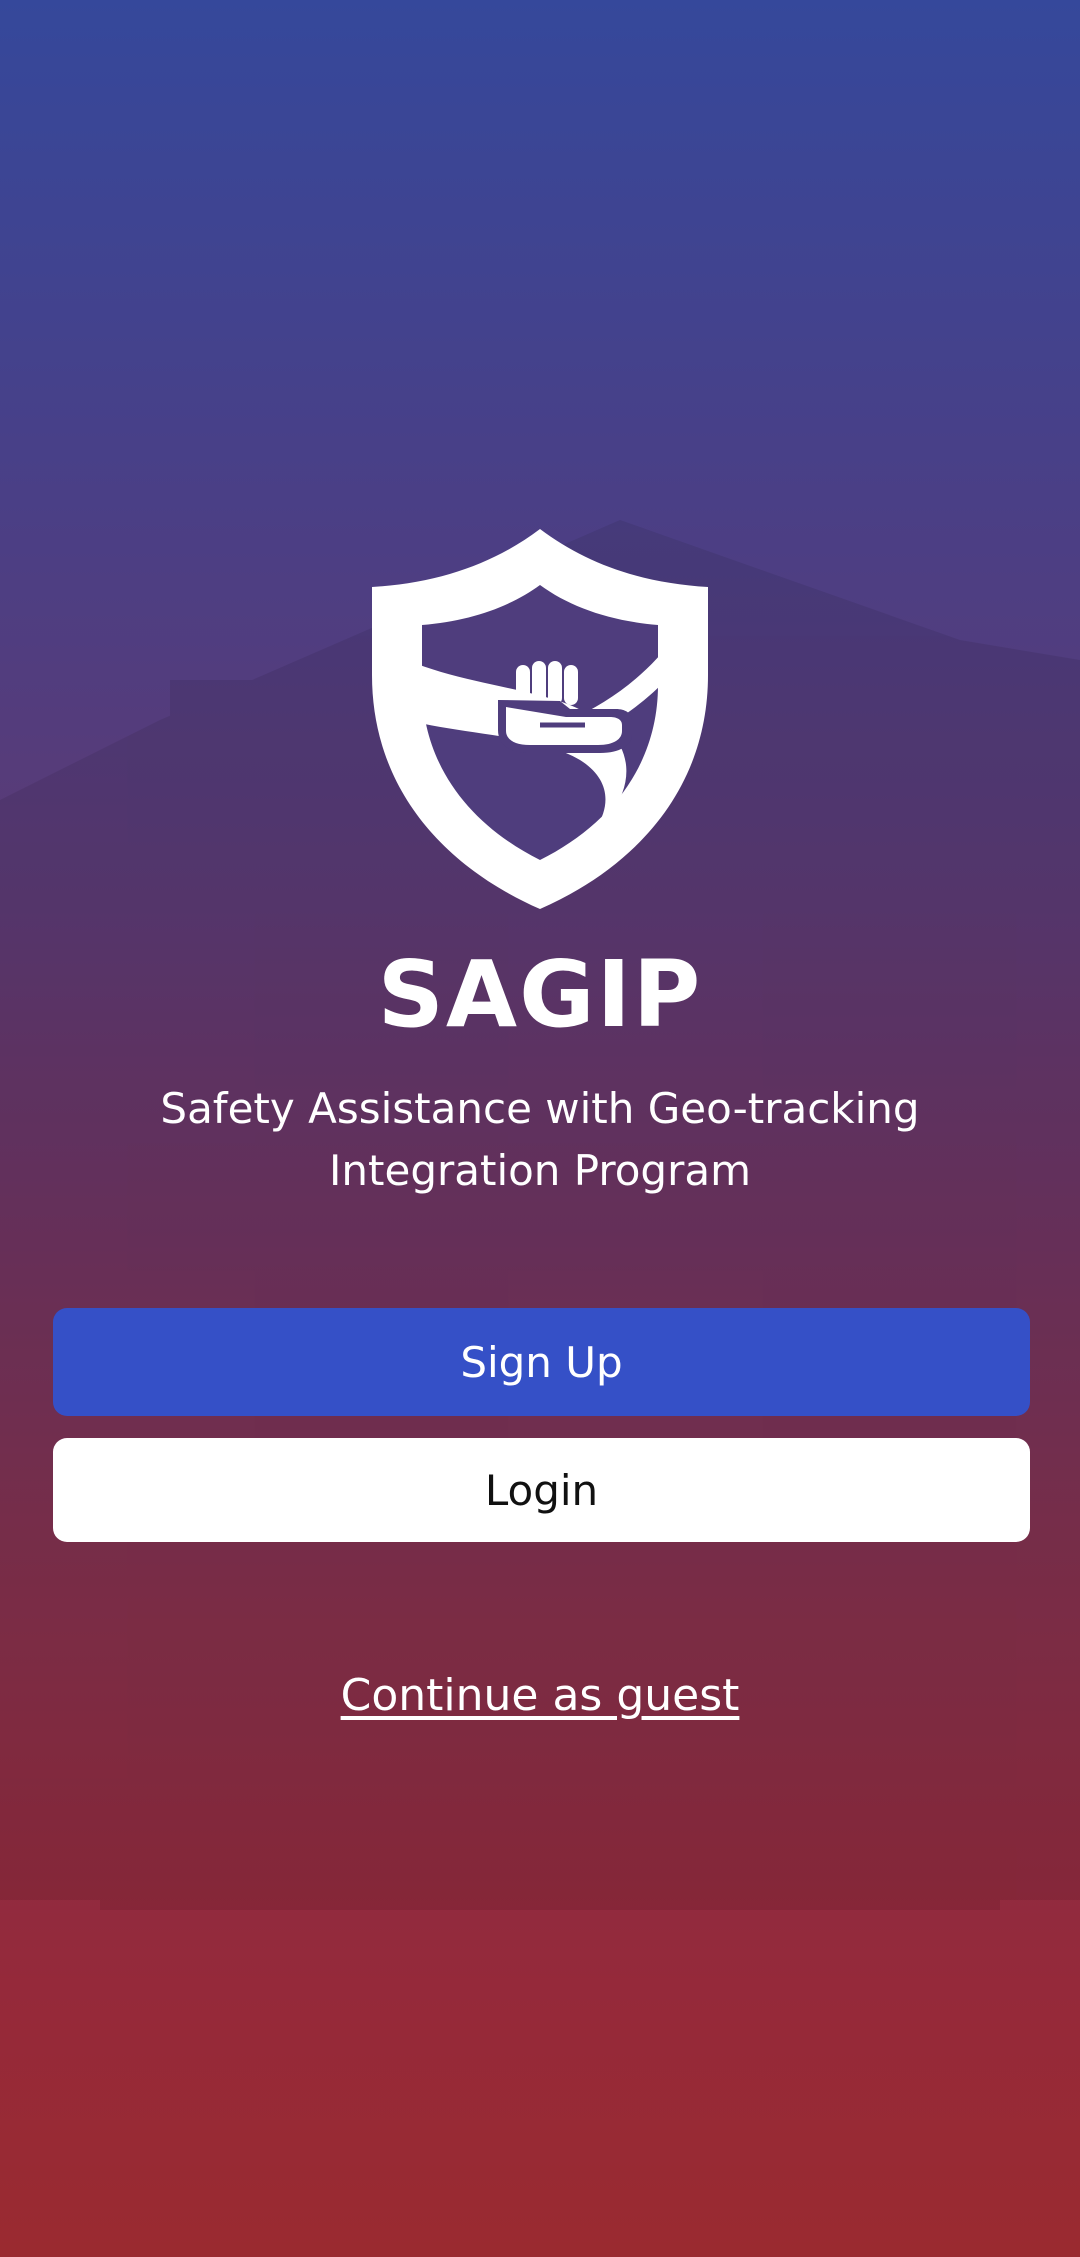 The image size is (1080, 2257). What do you see at coordinates (540, 1695) in the screenshot?
I see `continue-as-guest-link: Continue as guest` at bounding box center [540, 1695].